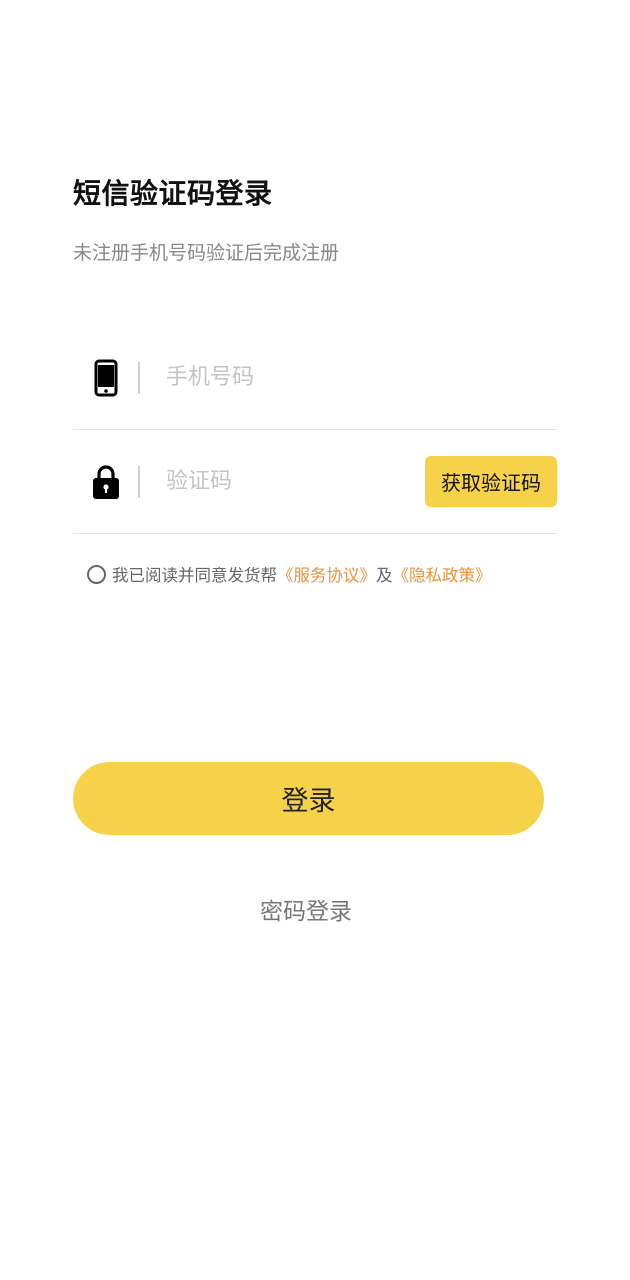 The image size is (630, 1280). Describe the element at coordinates (306, 909) in the screenshot. I see `password-login-link: 密码登录` at that location.